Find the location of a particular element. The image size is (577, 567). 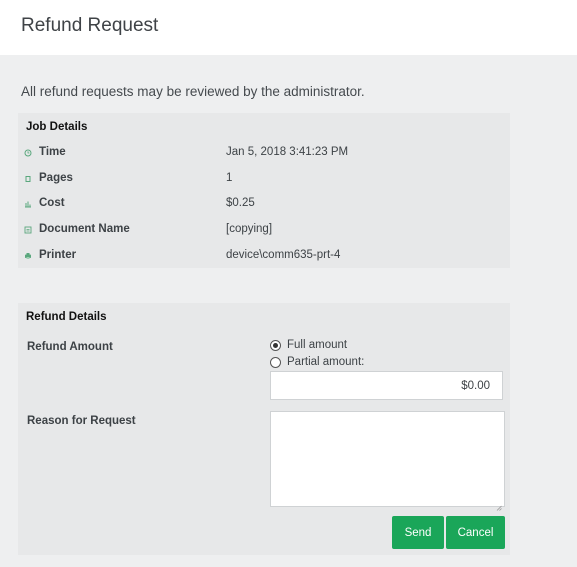

full-amount-label: Full amount is located at coordinates (317, 345).